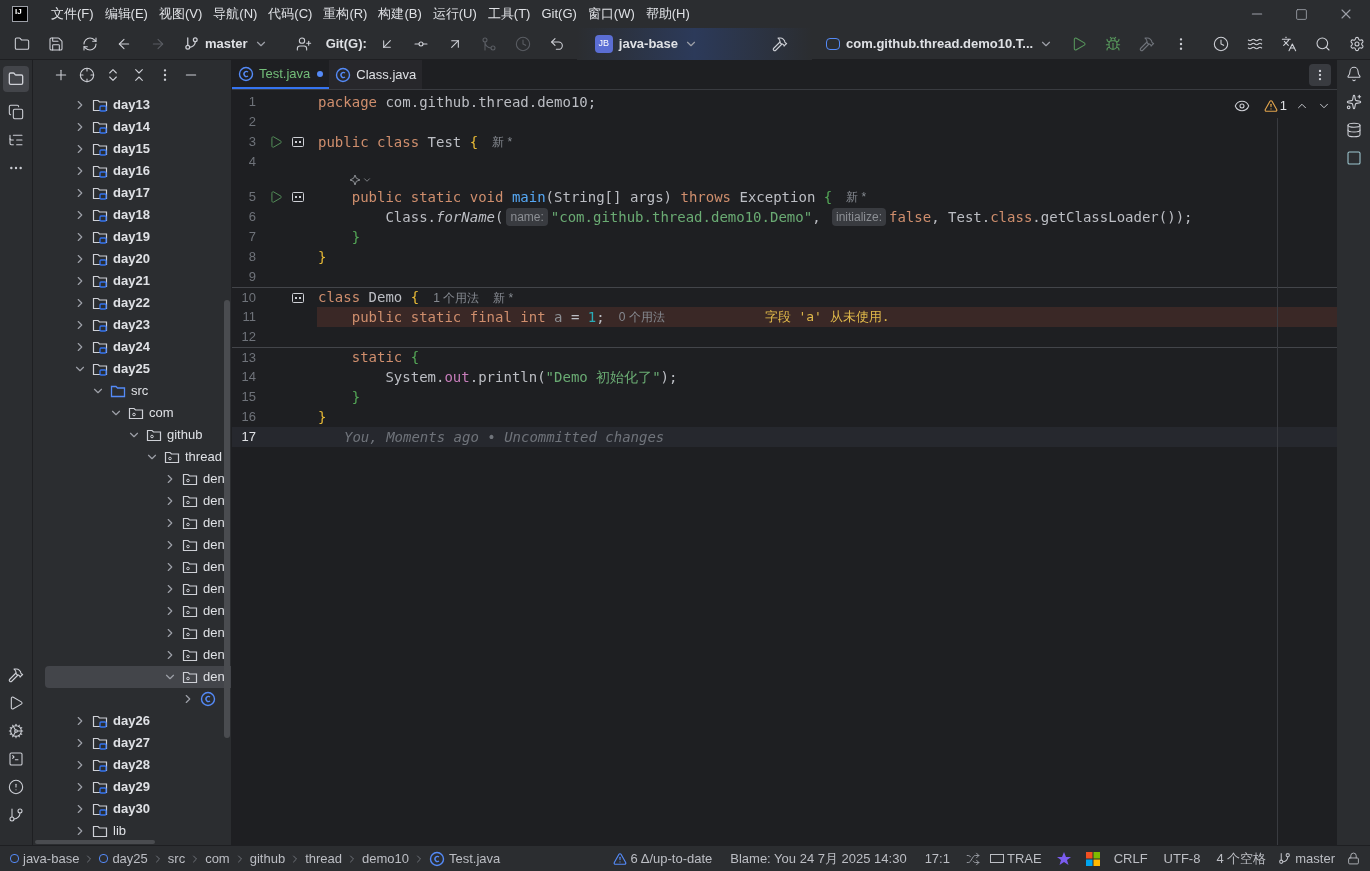  Describe the element at coordinates (1353, 858) in the screenshot. I see `lock-icon` at that location.